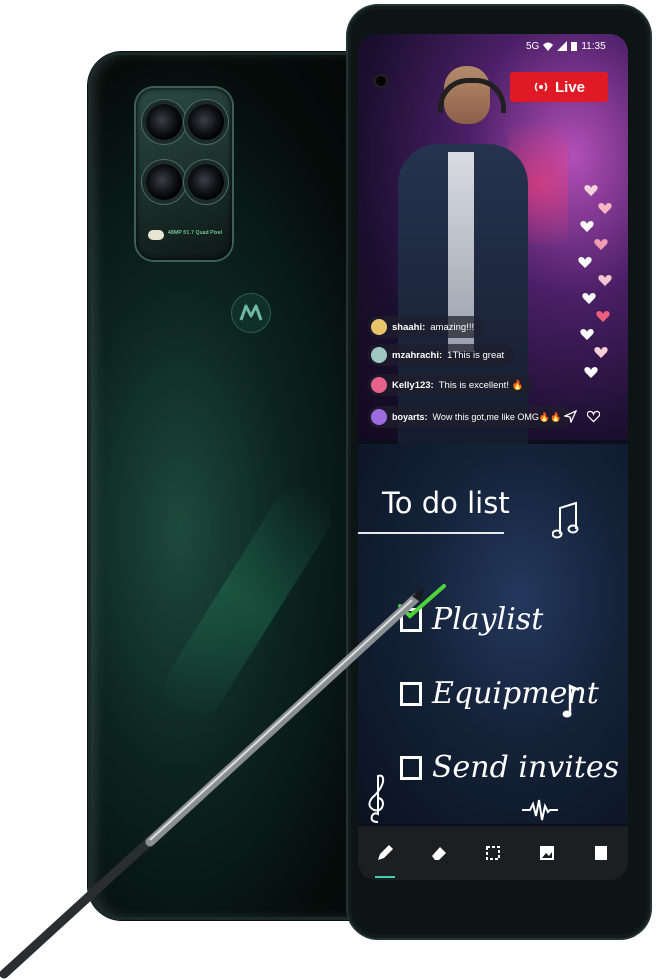 Image resolution: width=659 pixels, height=980 pixels. Describe the element at coordinates (376, 798) in the screenshot. I see `treble-clef-icon` at that location.